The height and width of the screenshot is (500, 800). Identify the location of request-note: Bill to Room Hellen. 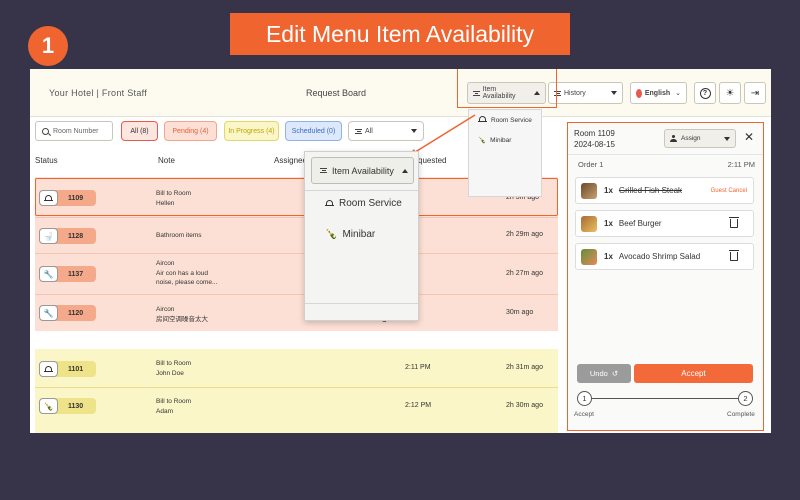
(173, 198).